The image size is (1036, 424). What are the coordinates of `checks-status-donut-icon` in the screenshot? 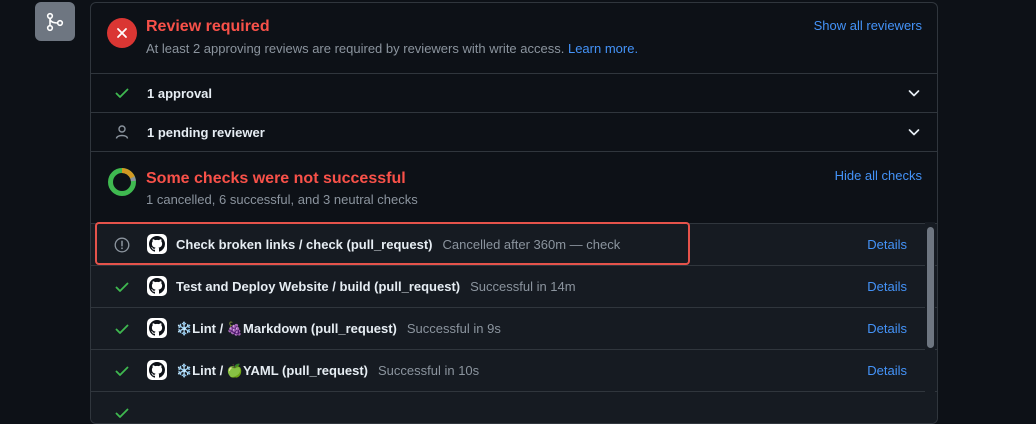 It's located at (122, 182).